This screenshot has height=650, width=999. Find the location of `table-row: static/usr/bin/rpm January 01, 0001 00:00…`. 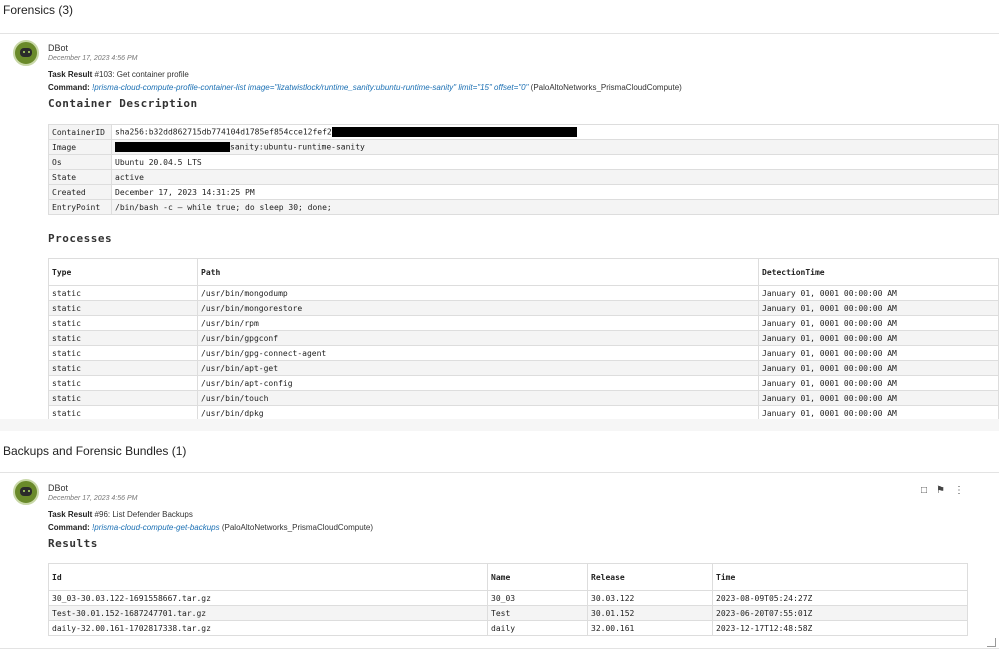

table-row: static/usr/bin/rpm January 01, 0001 00:00… is located at coordinates (523, 323).